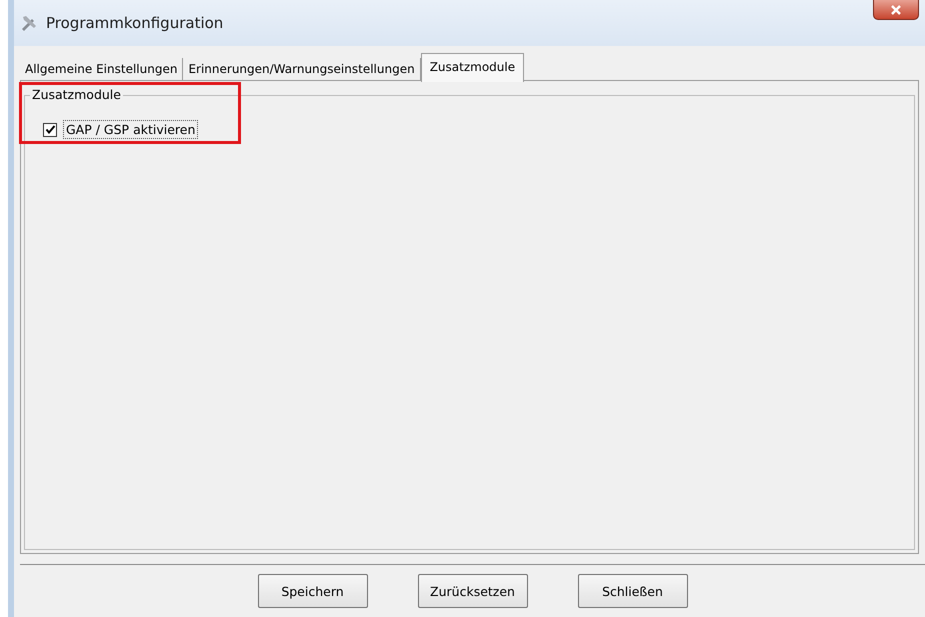 This screenshot has width=925, height=617. What do you see at coordinates (76, 94) in the screenshot?
I see `group-title: Zusatzmodule` at bounding box center [76, 94].